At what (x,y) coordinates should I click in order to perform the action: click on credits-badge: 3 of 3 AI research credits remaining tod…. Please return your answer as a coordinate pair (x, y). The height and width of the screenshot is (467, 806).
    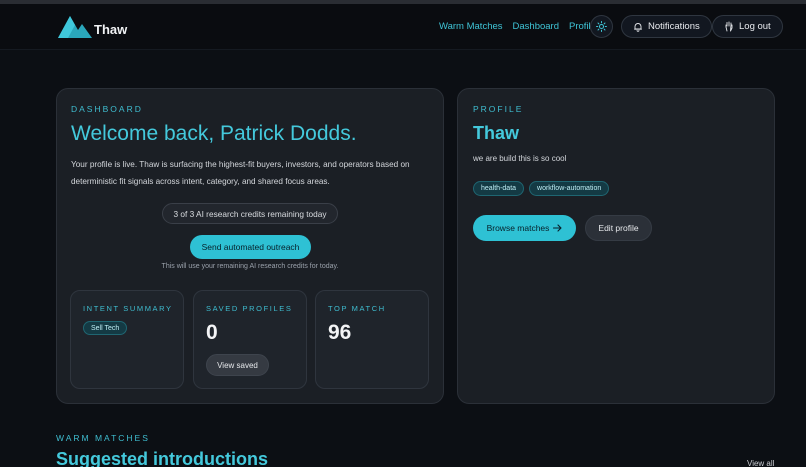
    Looking at the image, I should click on (250, 213).